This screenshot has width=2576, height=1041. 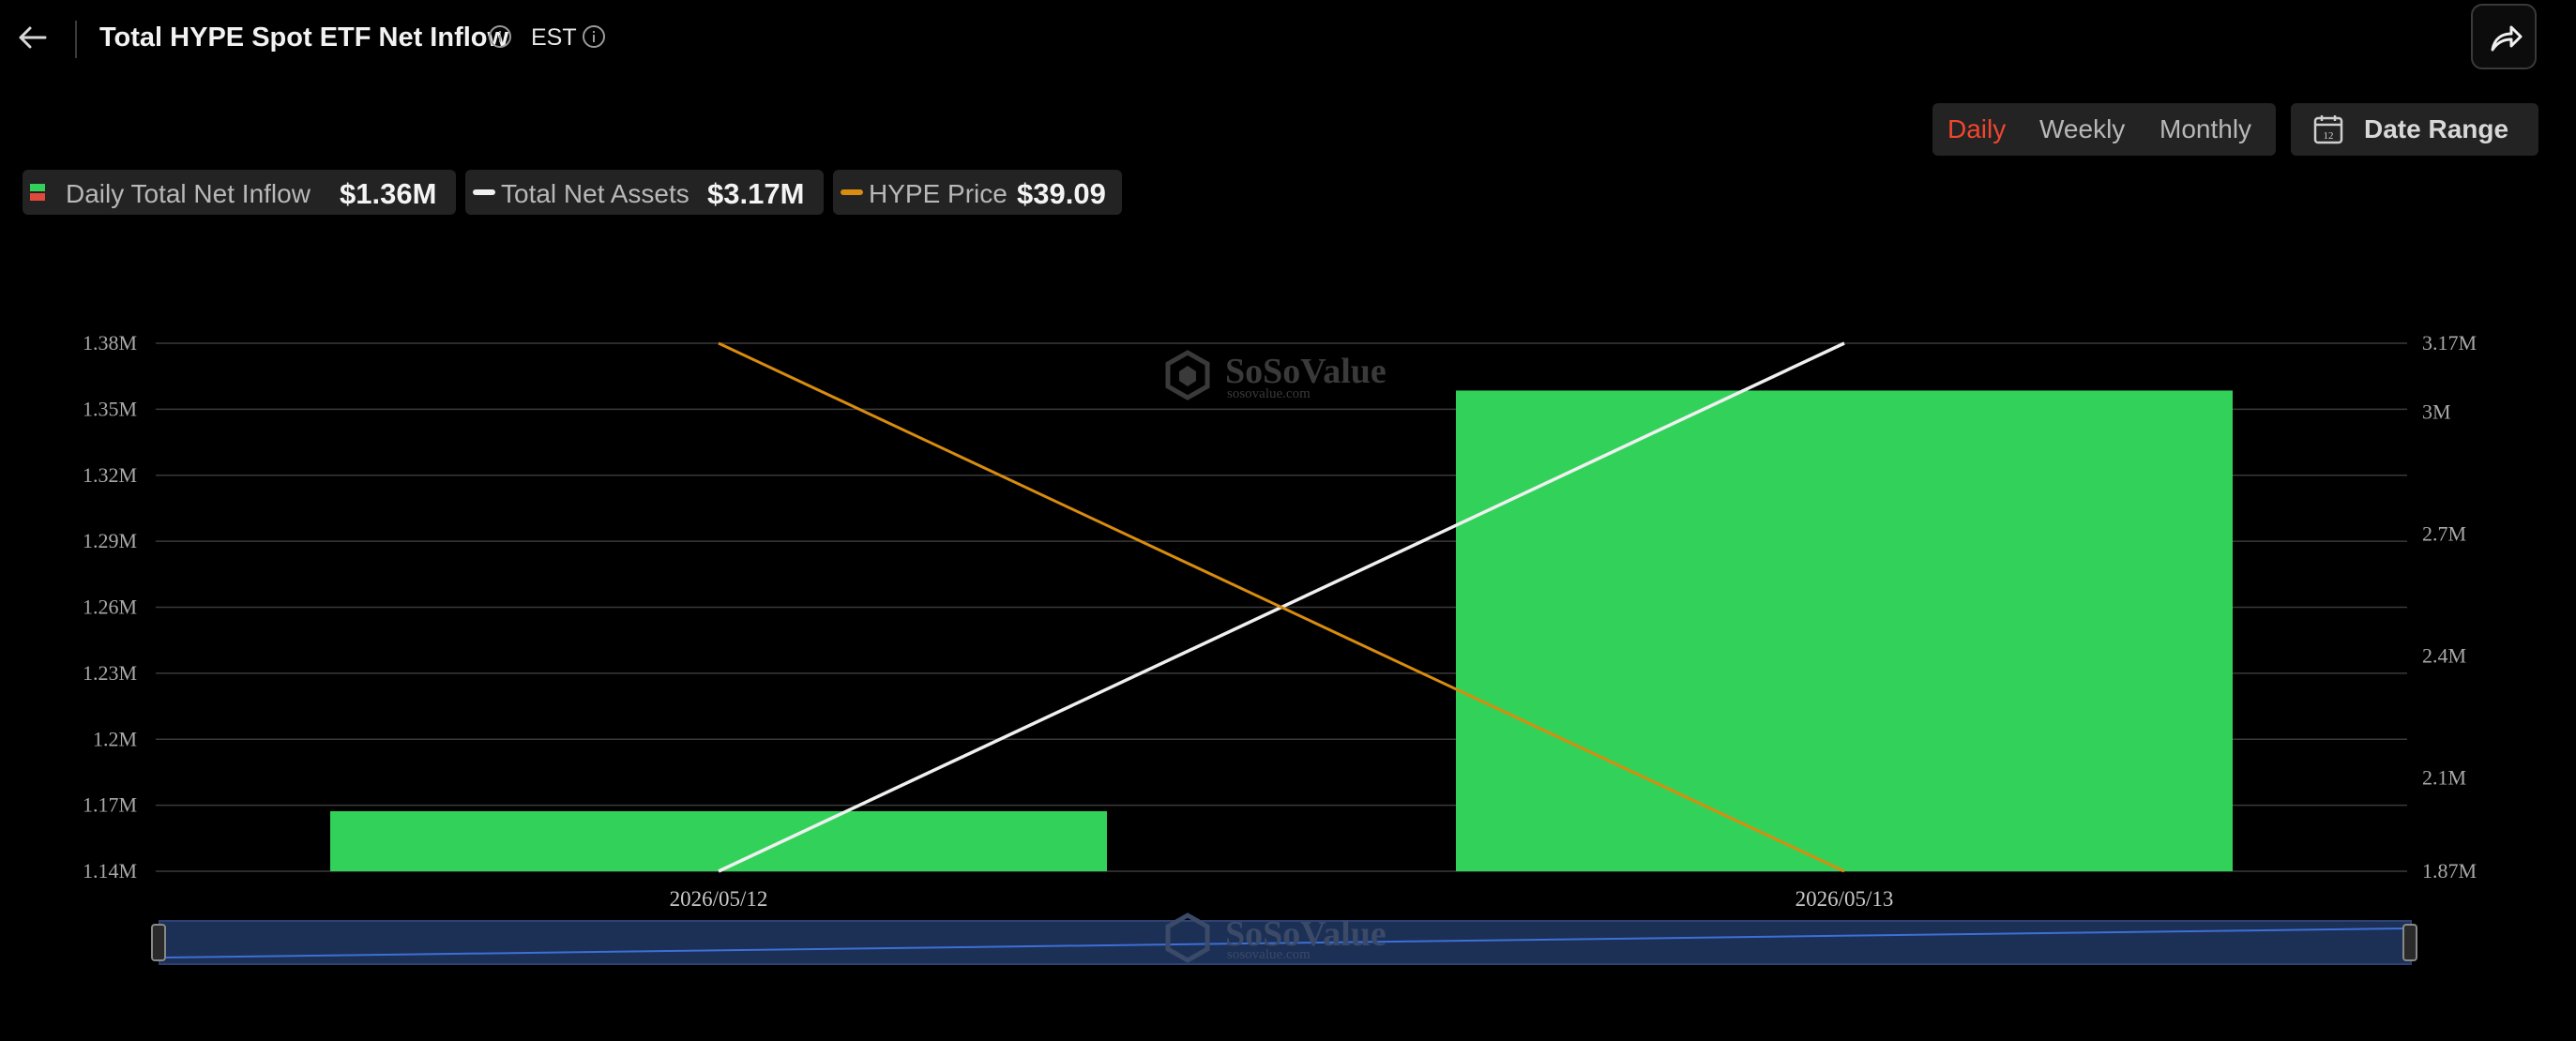 I want to click on range-navigator: SoSoValue sosovalue.com, so click(x=1284, y=939).